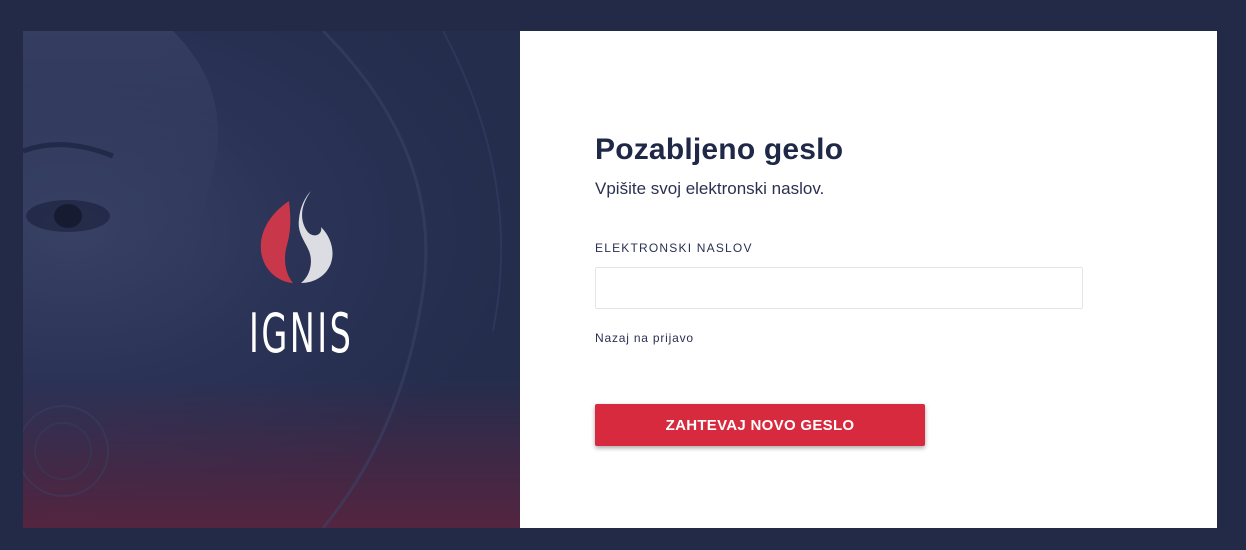 This screenshot has width=1246, height=550. I want to click on brand-wordmark: IGNIS, so click(301, 333).